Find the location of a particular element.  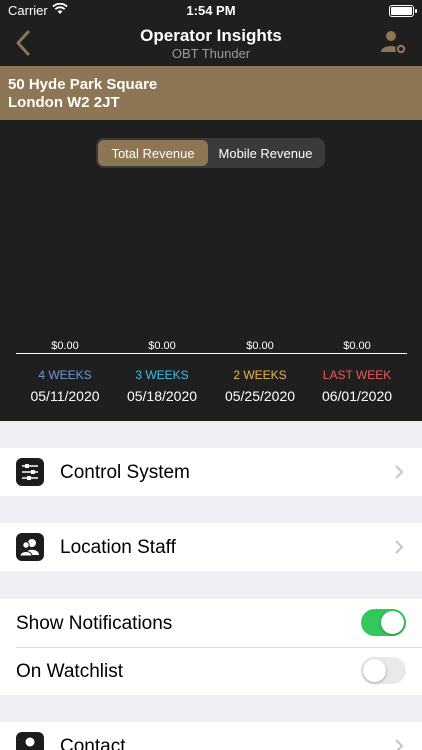

on-watchlist-label: On Watchlist is located at coordinates (69, 671).